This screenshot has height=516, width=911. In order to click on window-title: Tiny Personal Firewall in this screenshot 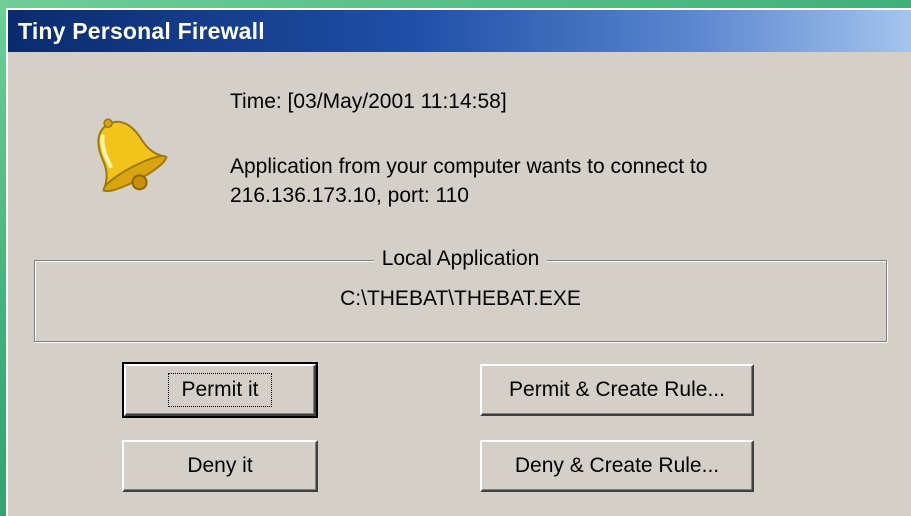, I will do `click(141, 31)`.